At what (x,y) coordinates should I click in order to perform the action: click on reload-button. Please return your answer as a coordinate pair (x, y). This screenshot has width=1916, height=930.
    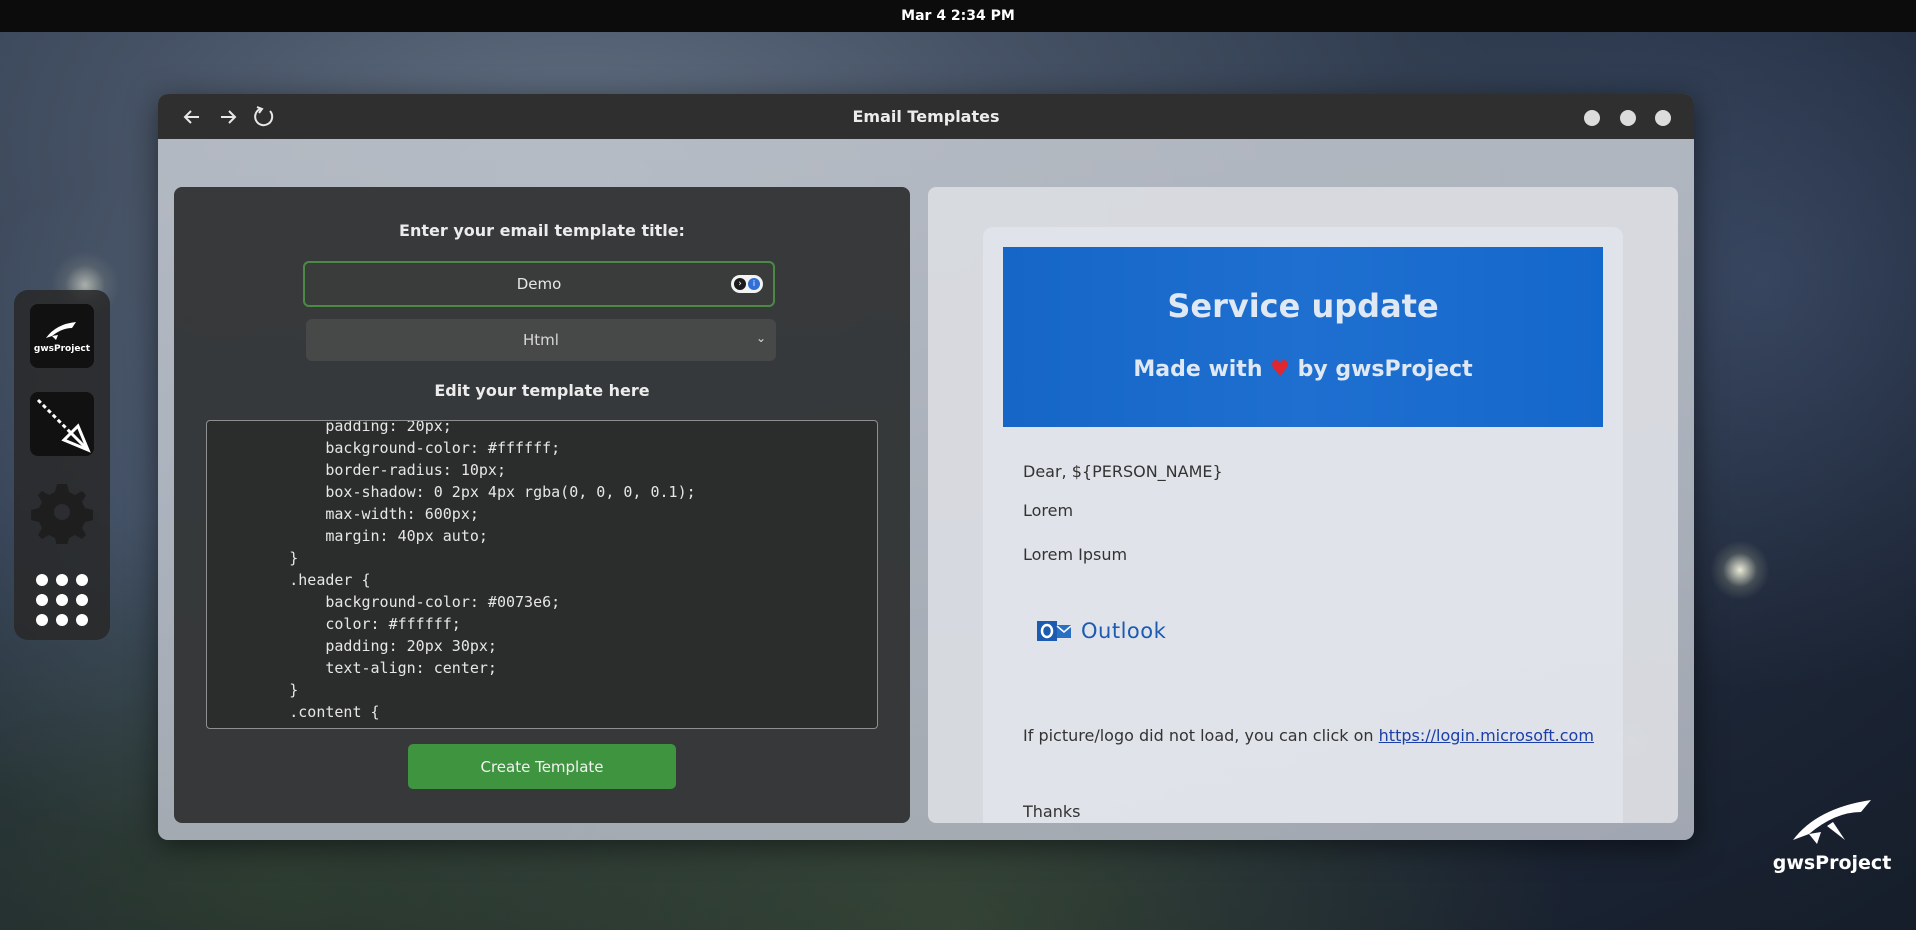
    Looking at the image, I should click on (264, 117).